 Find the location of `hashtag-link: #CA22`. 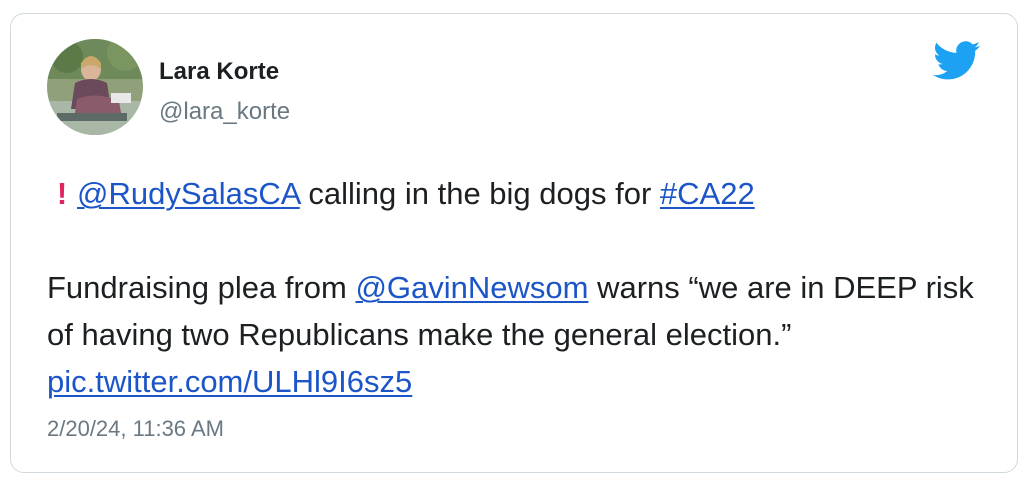

hashtag-link: #CA22 is located at coordinates (707, 193).